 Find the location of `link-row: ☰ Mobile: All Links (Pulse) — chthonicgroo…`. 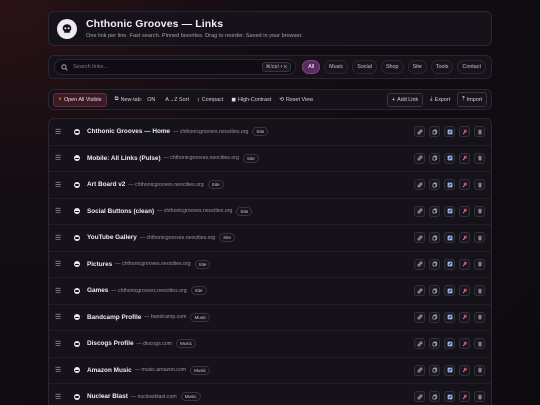

link-row: ☰ Mobile: All Links (Pulse) — chthonicgroo… is located at coordinates (270, 159).